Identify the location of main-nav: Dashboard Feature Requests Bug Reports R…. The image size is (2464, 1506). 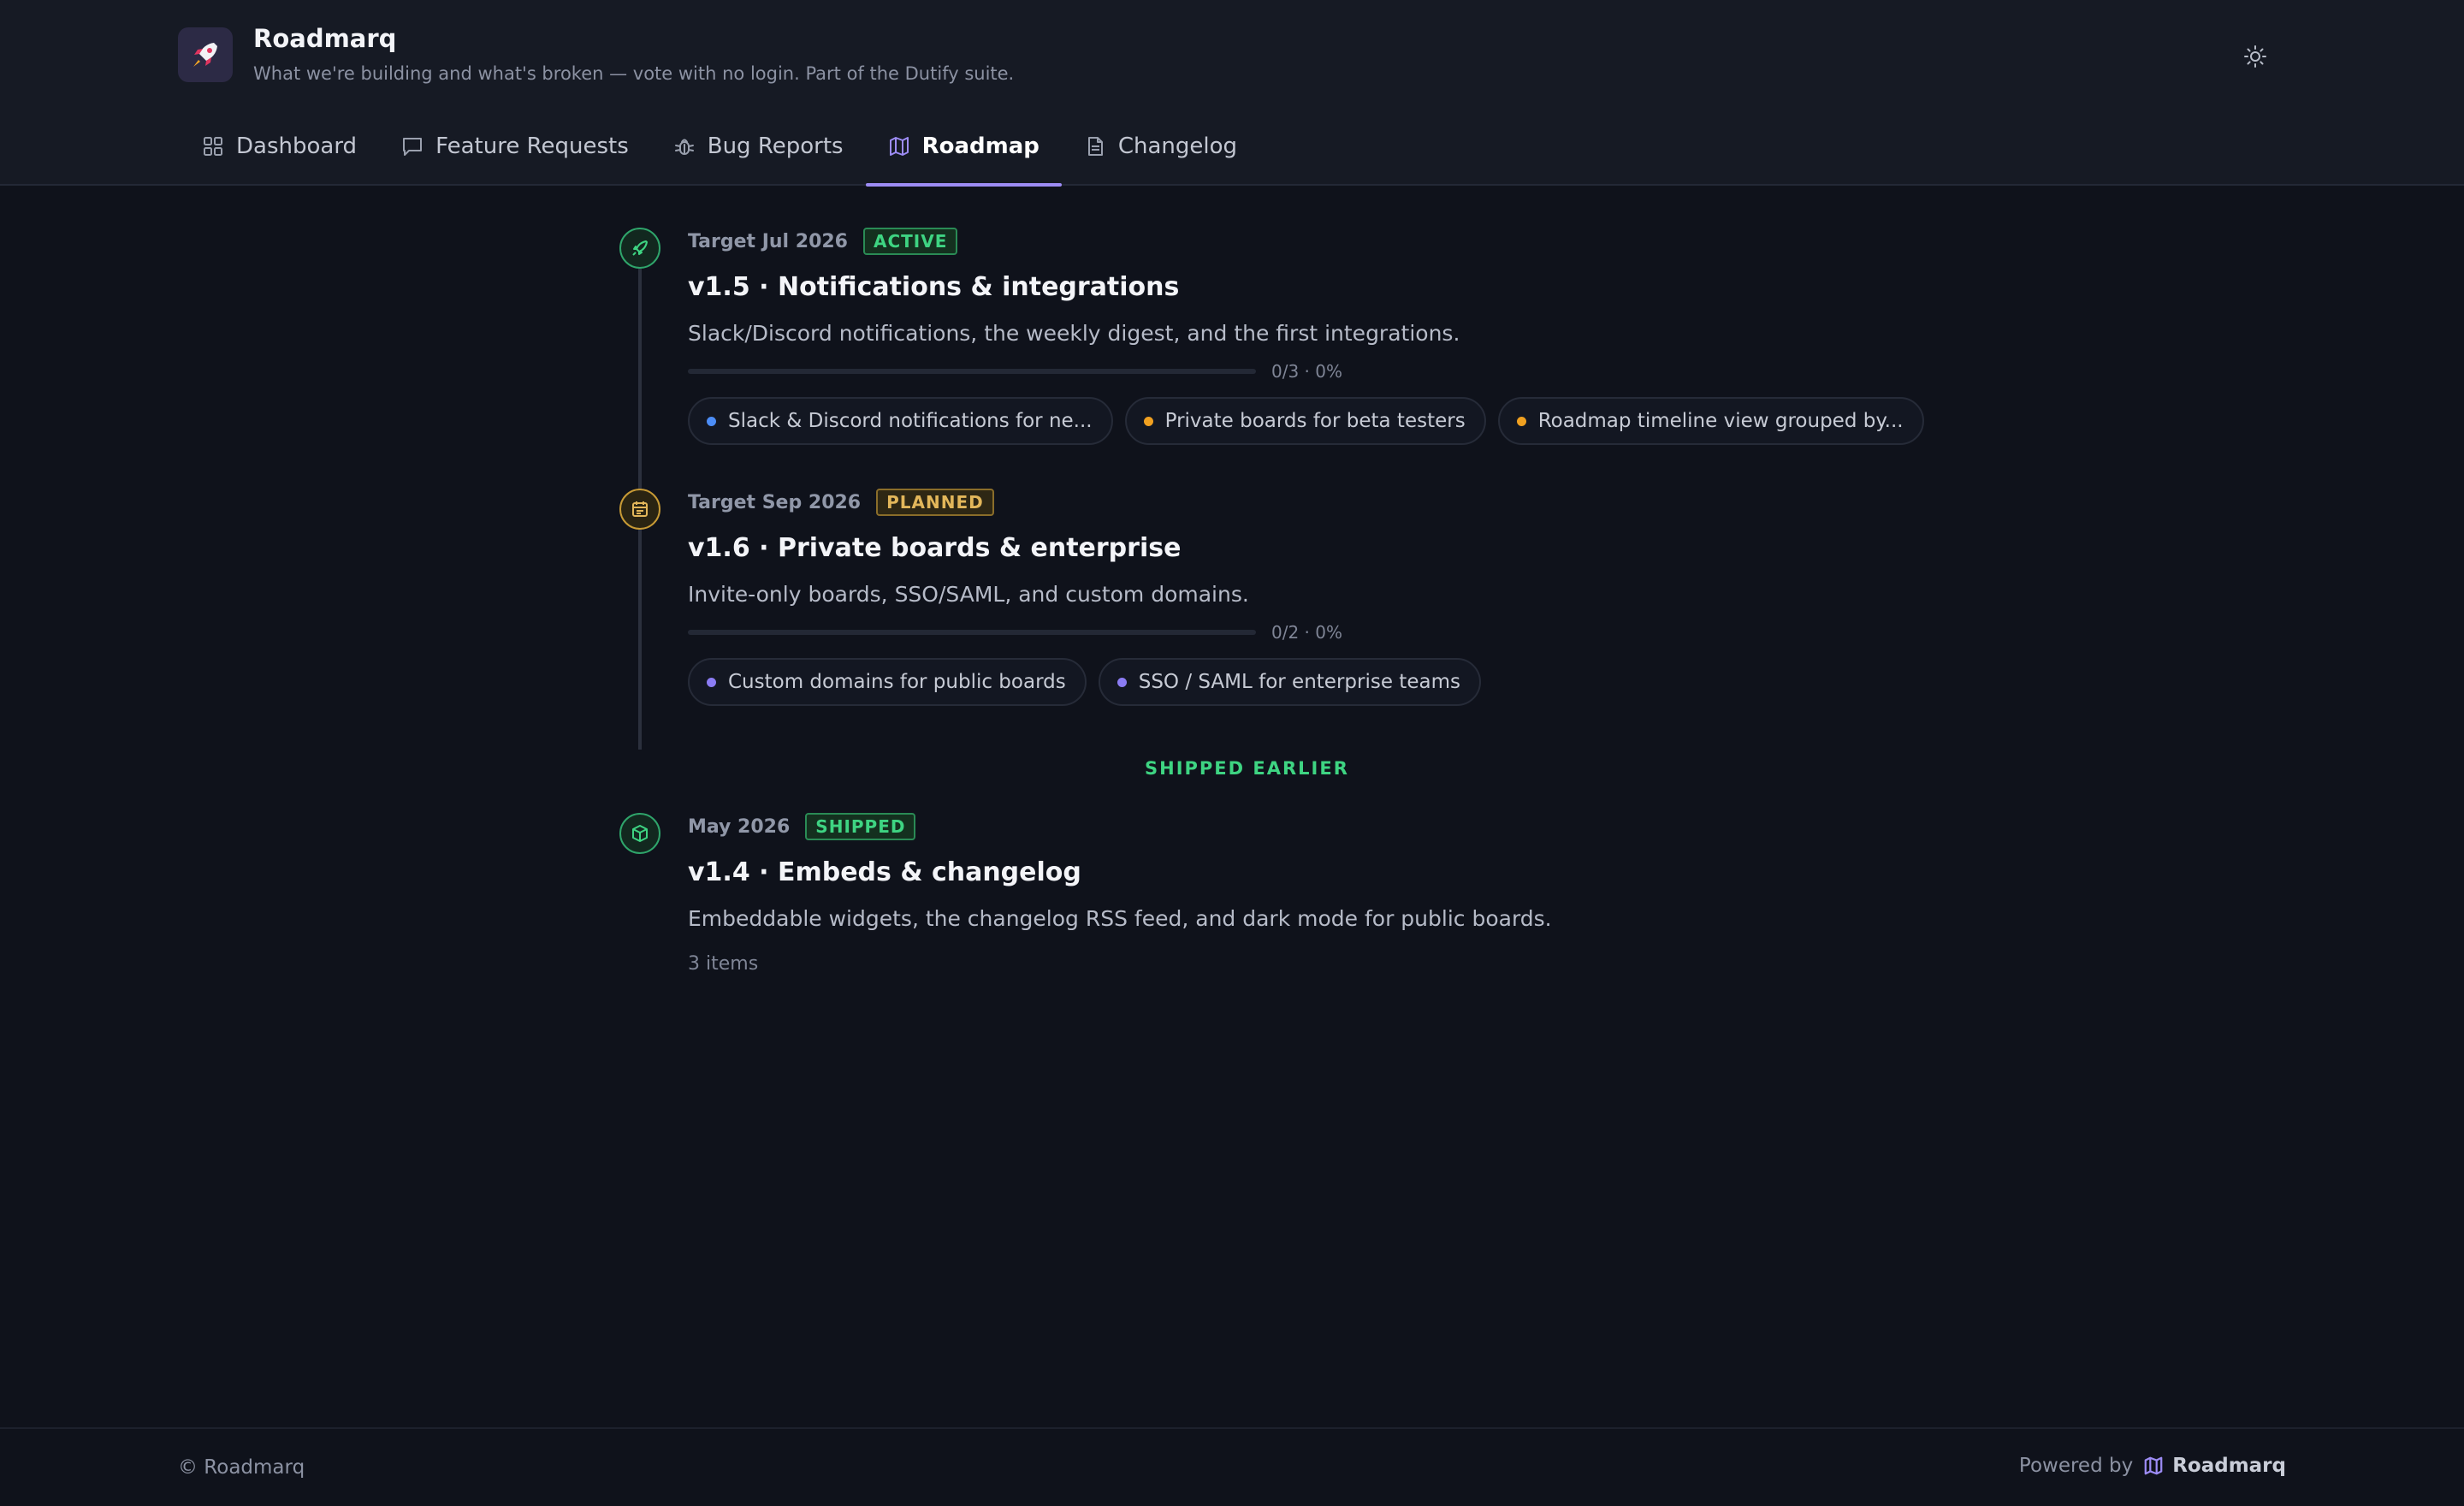
(719, 154).